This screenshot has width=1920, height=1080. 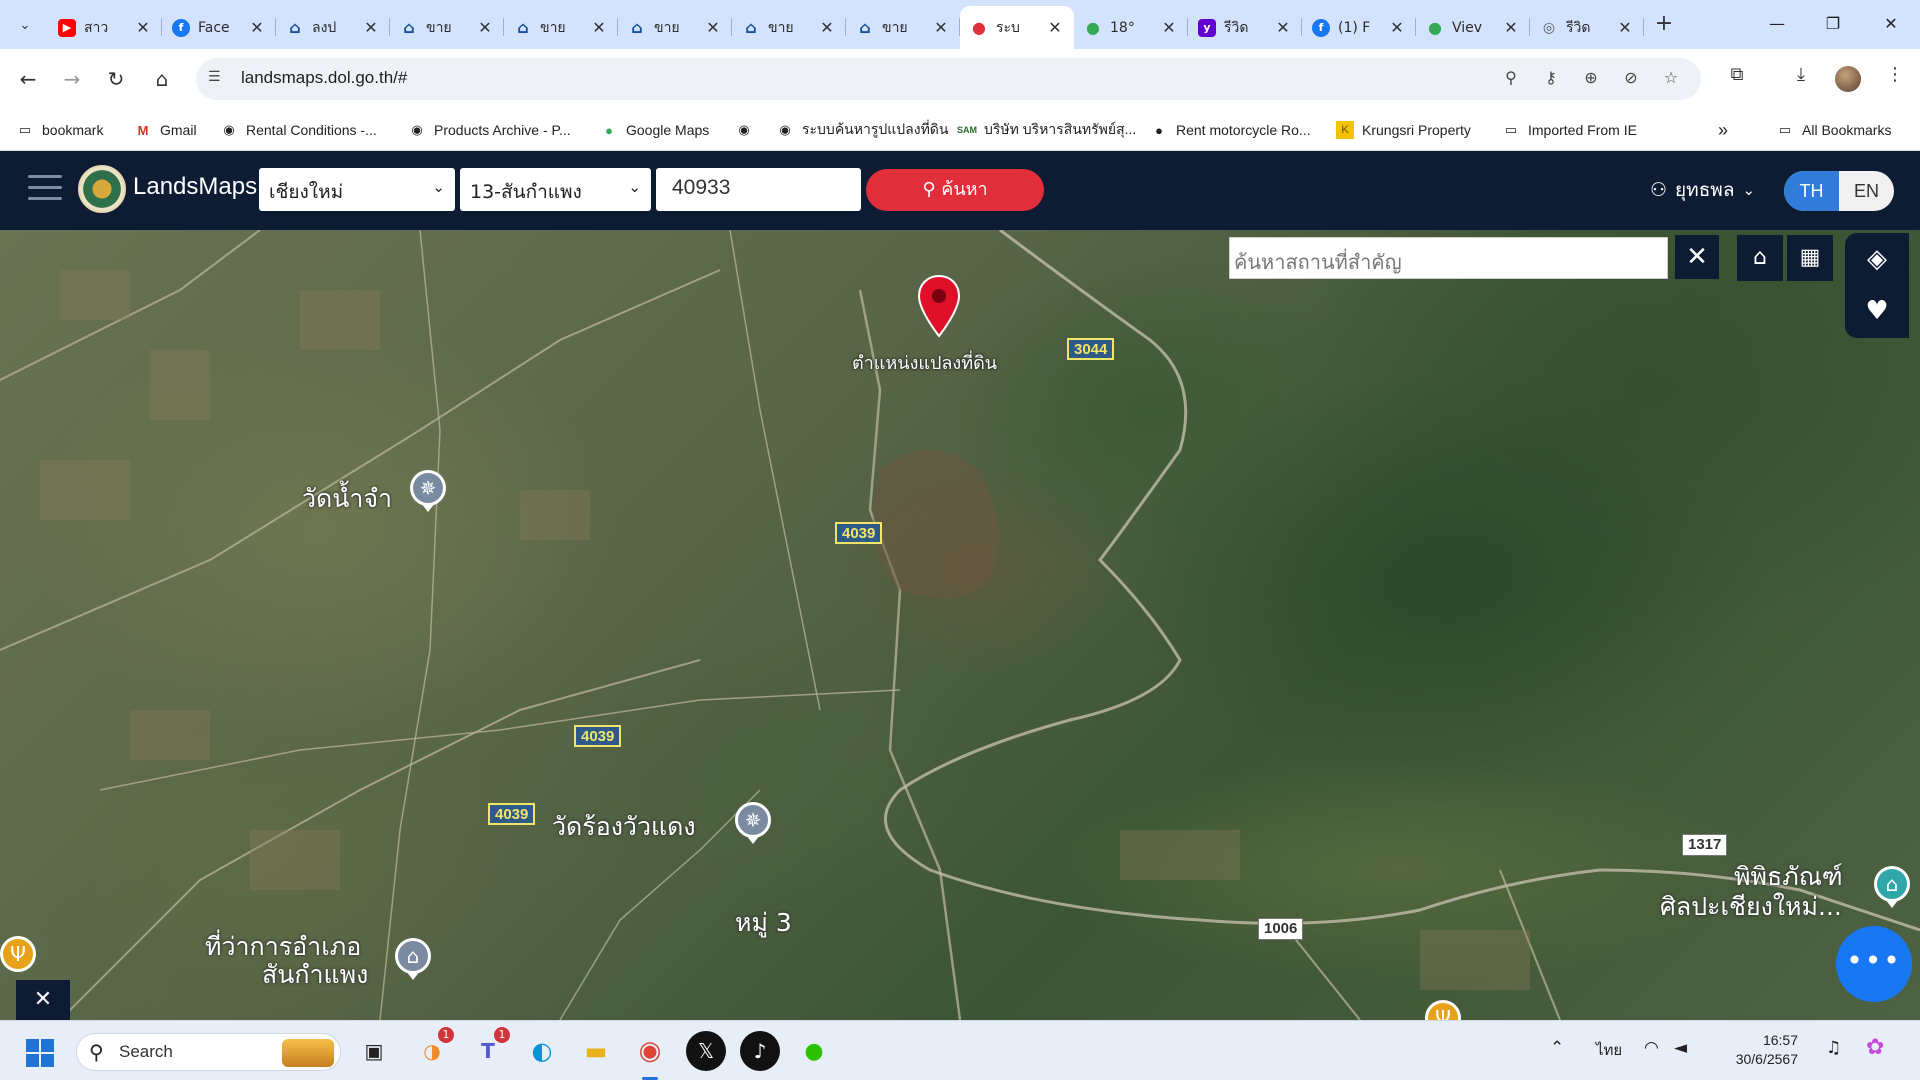 I want to click on url-text: landsmaps.dol.go.th/#, so click(x=324, y=78).